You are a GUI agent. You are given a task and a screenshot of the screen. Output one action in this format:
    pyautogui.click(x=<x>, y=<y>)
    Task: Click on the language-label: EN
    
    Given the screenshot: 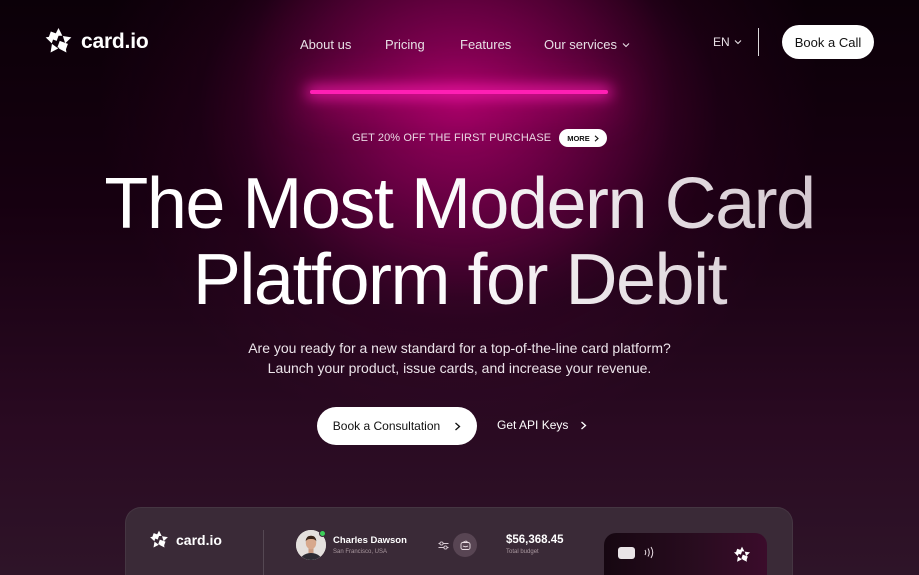 What is the action you would take?
    pyautogui.click(x=721, y=42)
    